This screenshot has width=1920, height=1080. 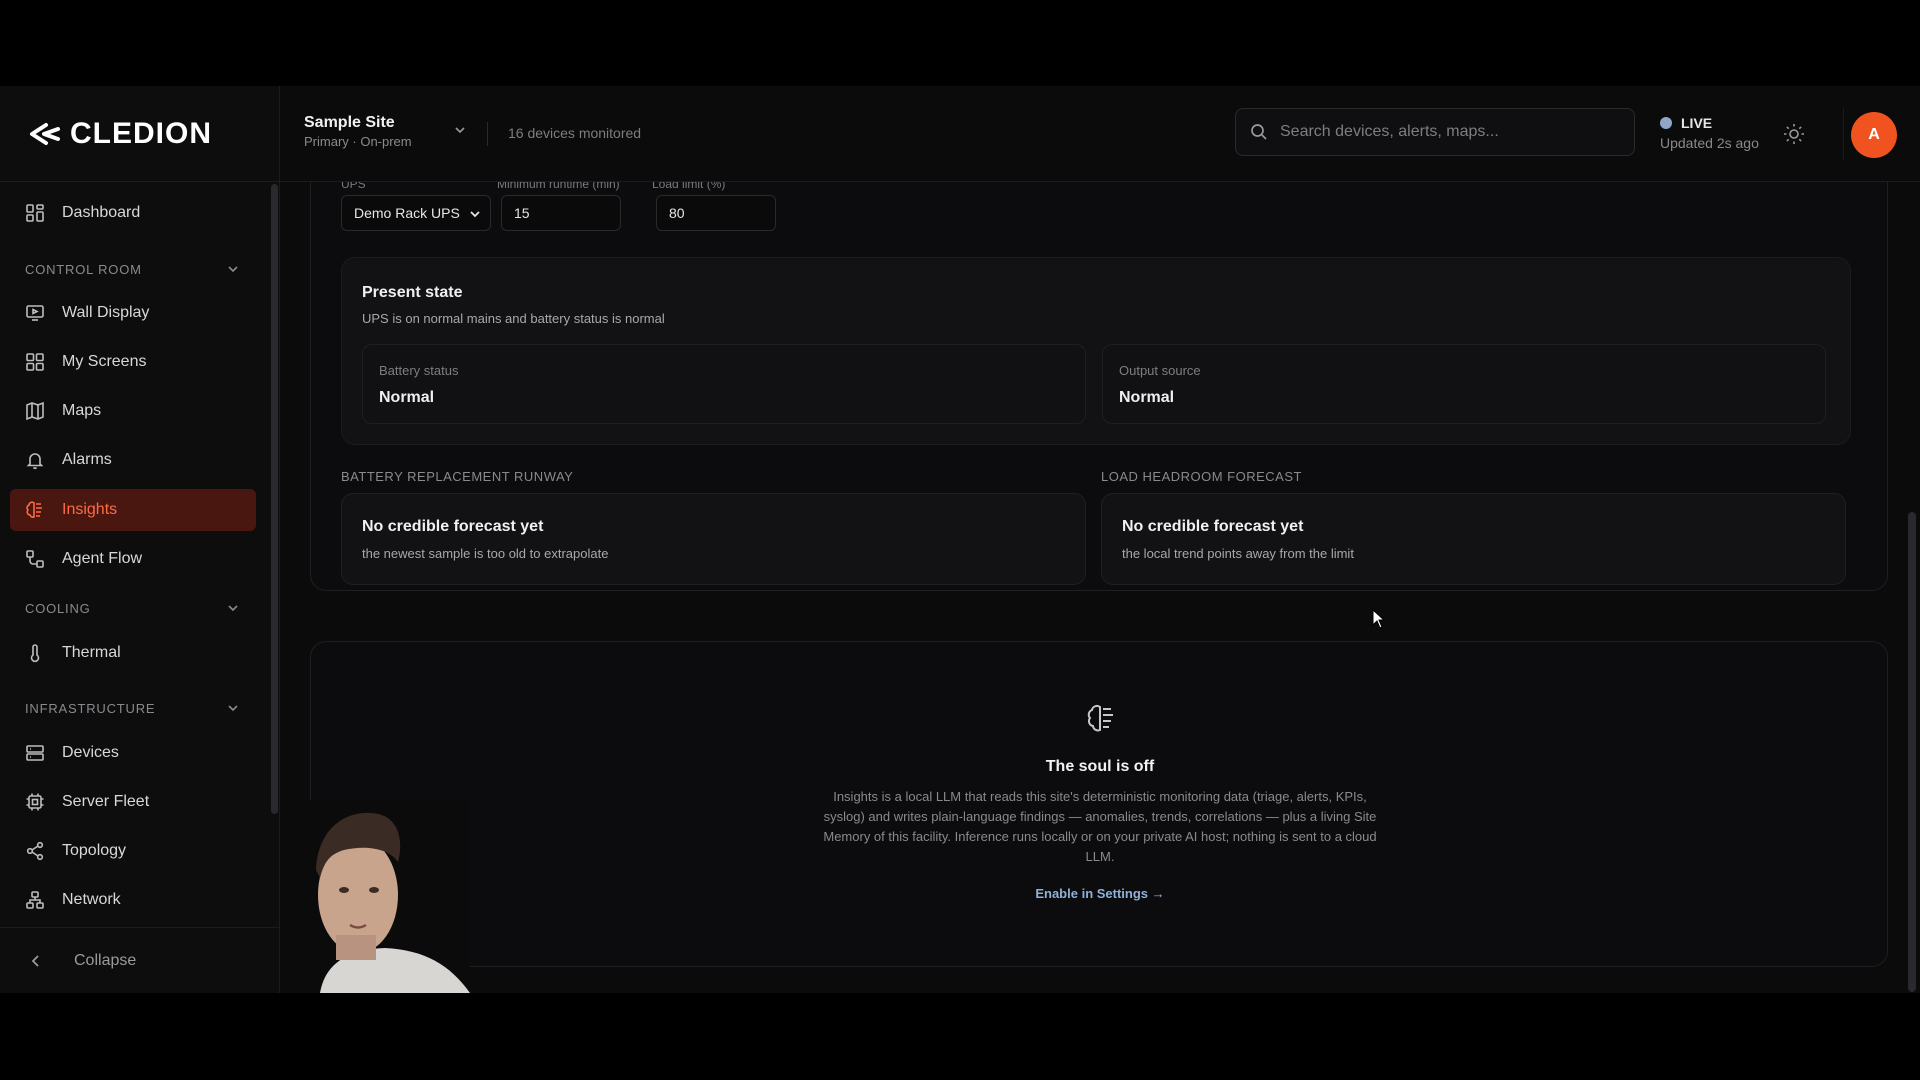 What do you see at coordinates (274, 499) in the screenshot?
I see `sidebar-scrollbar-thumb` at bounding box center [274, 499].